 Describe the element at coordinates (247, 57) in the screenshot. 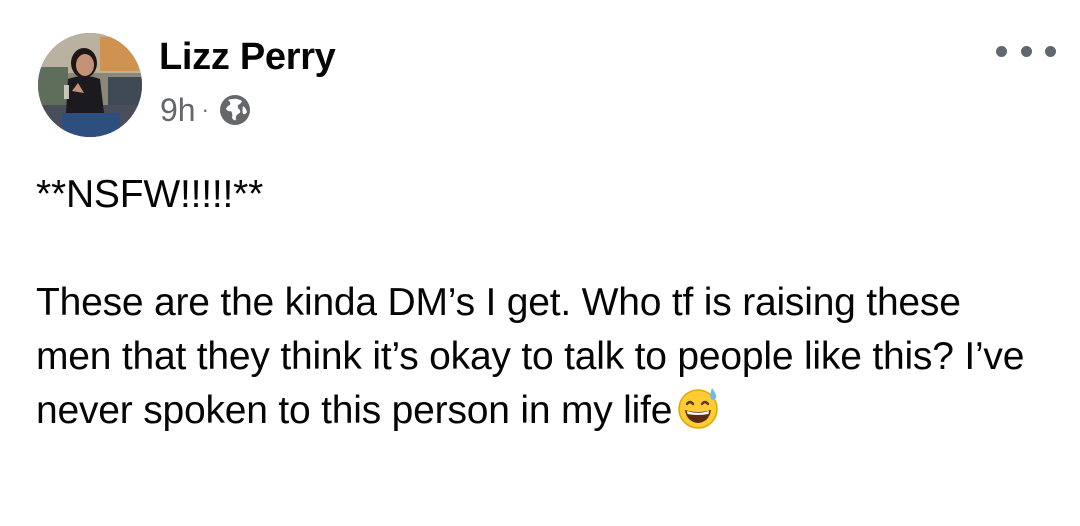

I see `author-name: Lizz Perry` at that location.